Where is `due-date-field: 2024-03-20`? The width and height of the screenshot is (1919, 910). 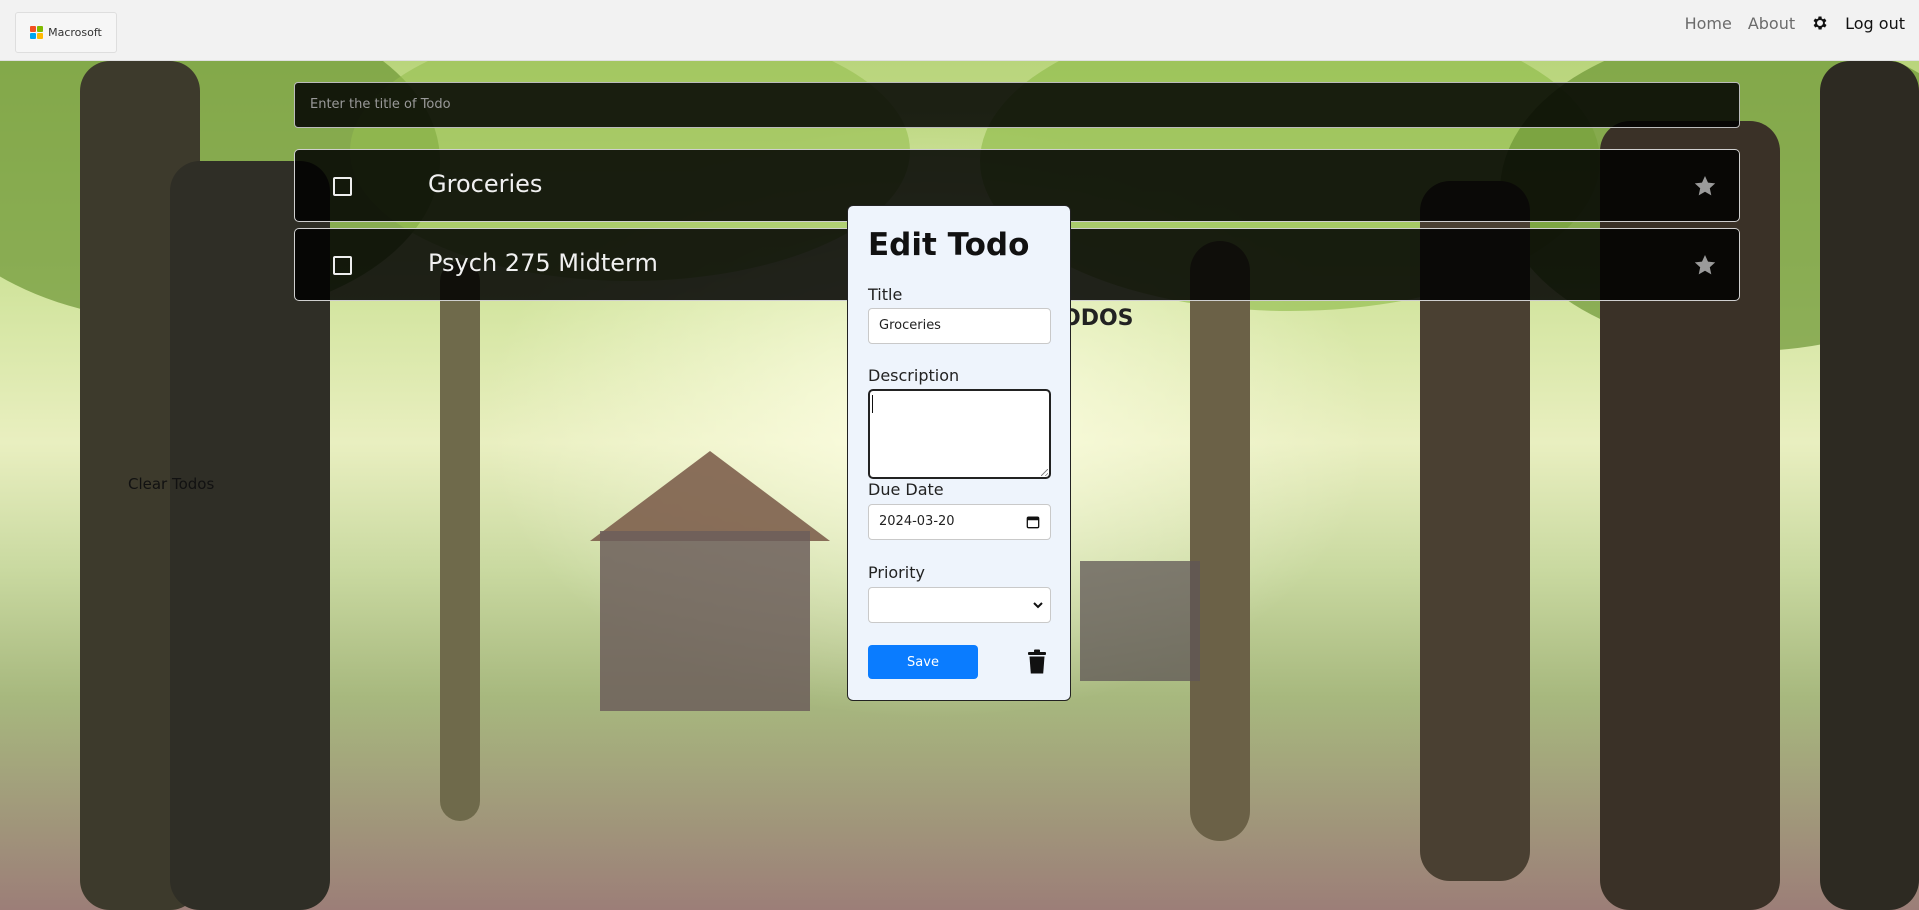 due-date-field: 2024-03-20 is located at coordinates (959, 522).